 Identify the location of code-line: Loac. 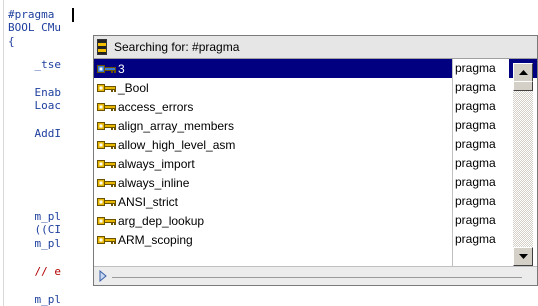
(34, 105).